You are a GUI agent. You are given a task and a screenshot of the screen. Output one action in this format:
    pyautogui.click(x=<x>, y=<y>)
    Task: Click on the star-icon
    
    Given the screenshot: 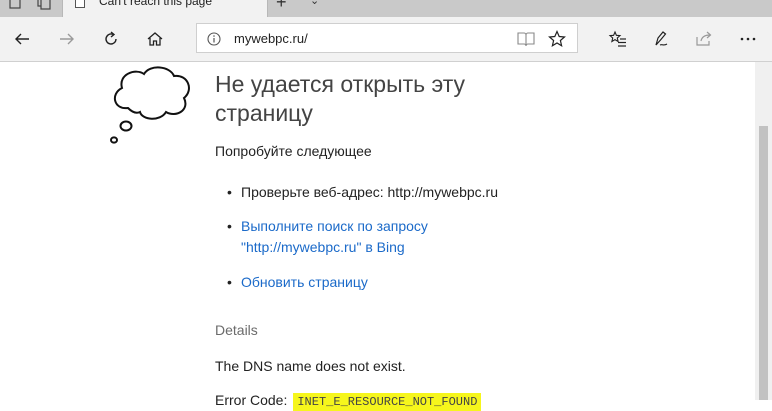 What is the action you would take?
    pyautogui.click(x=557, y=41)
    